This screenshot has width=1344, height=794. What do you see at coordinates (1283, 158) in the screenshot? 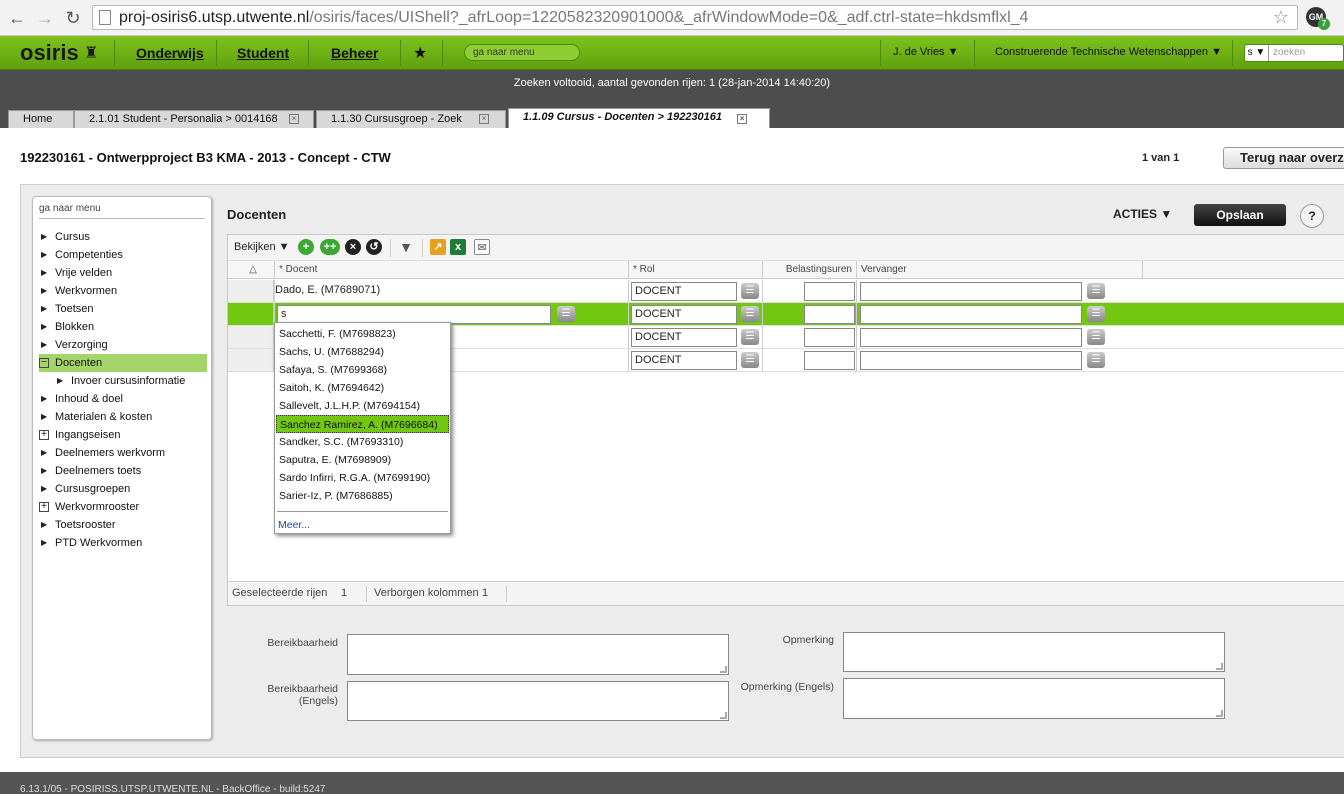
I see `back-to-overview-button: Terug naar overzicht` at bounding box center [1283, 158].